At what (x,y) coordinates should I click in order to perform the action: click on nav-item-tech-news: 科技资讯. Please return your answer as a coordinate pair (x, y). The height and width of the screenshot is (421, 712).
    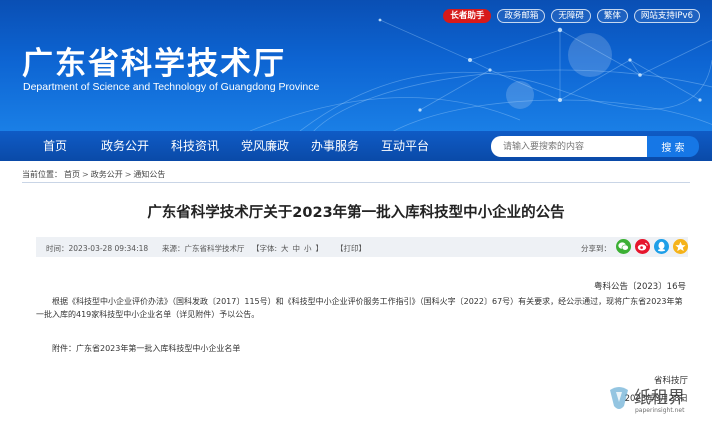
    Looking at the image, I should click on (195, 146).